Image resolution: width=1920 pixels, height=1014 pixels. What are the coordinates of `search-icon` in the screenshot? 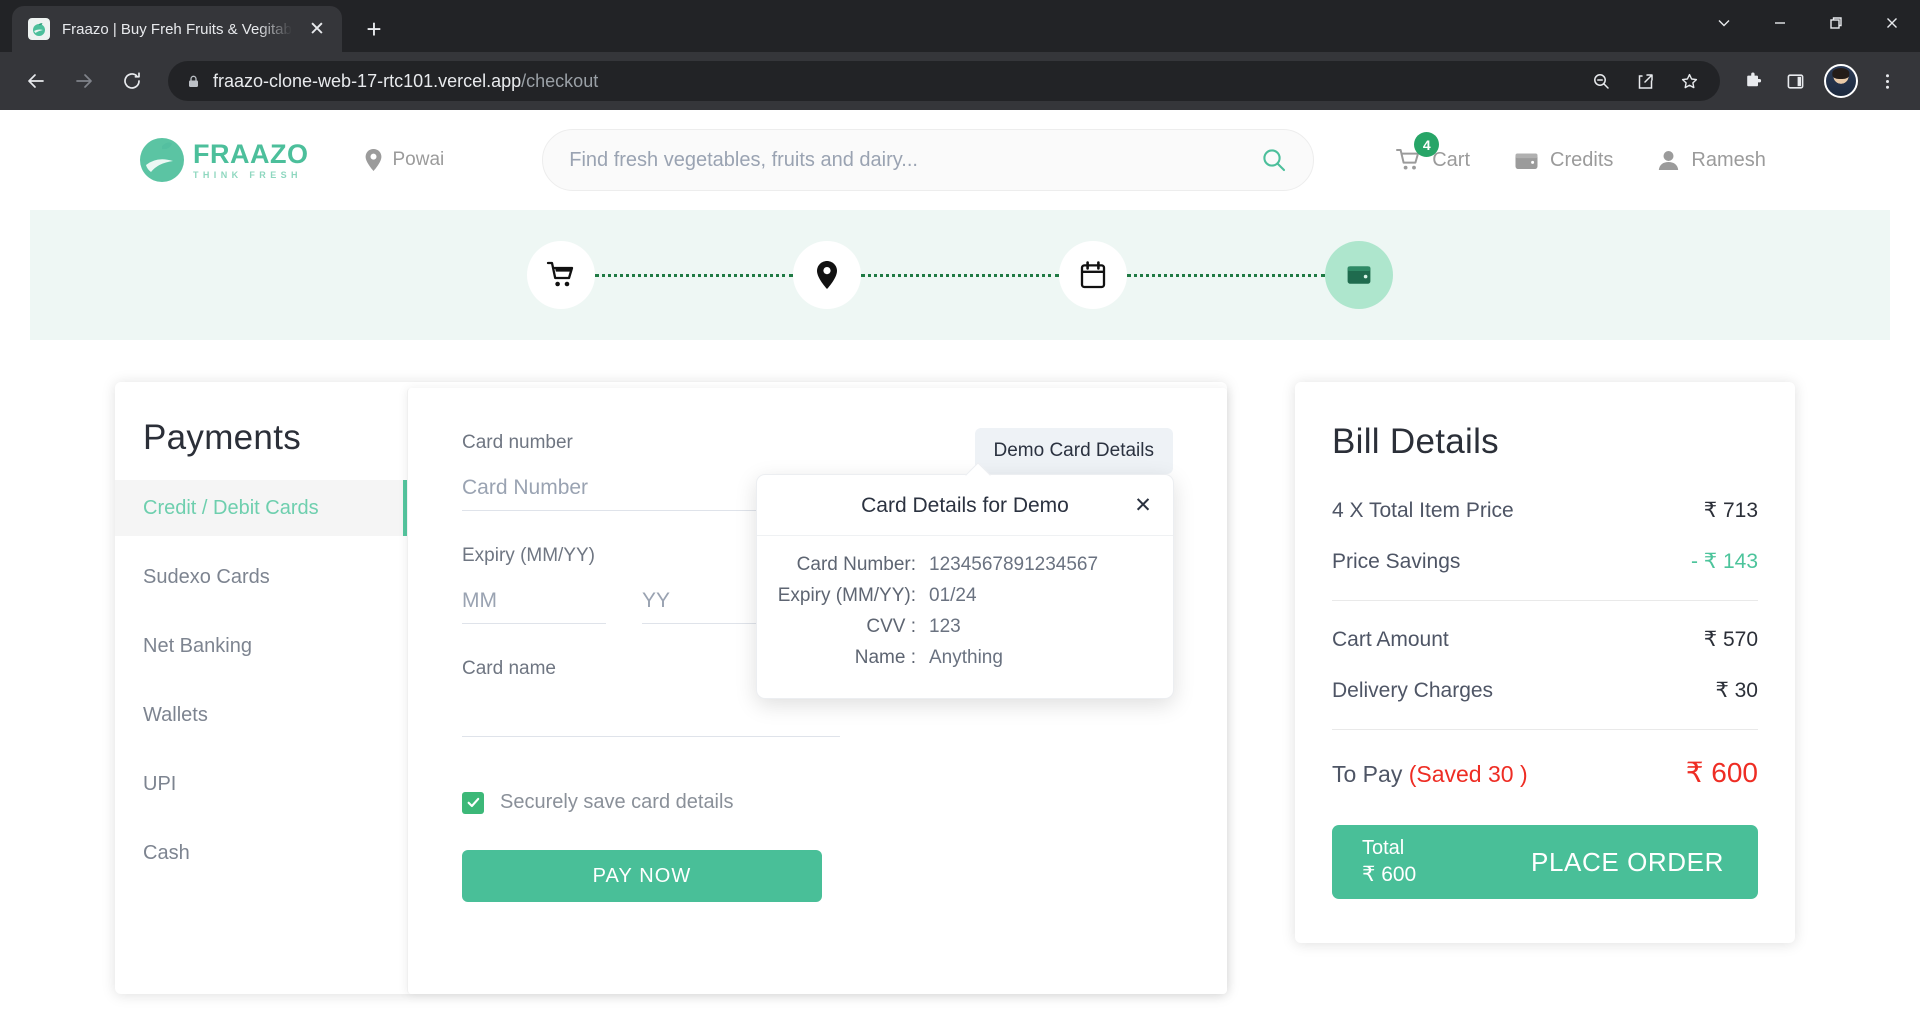 It's located at (1274, 160).